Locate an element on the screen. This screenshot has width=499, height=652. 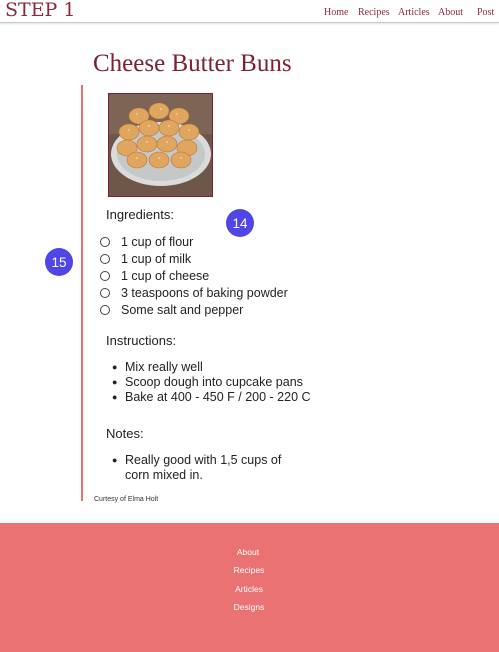
ingredient-item: Some salt and pepper is located at coordinates (171, 310).